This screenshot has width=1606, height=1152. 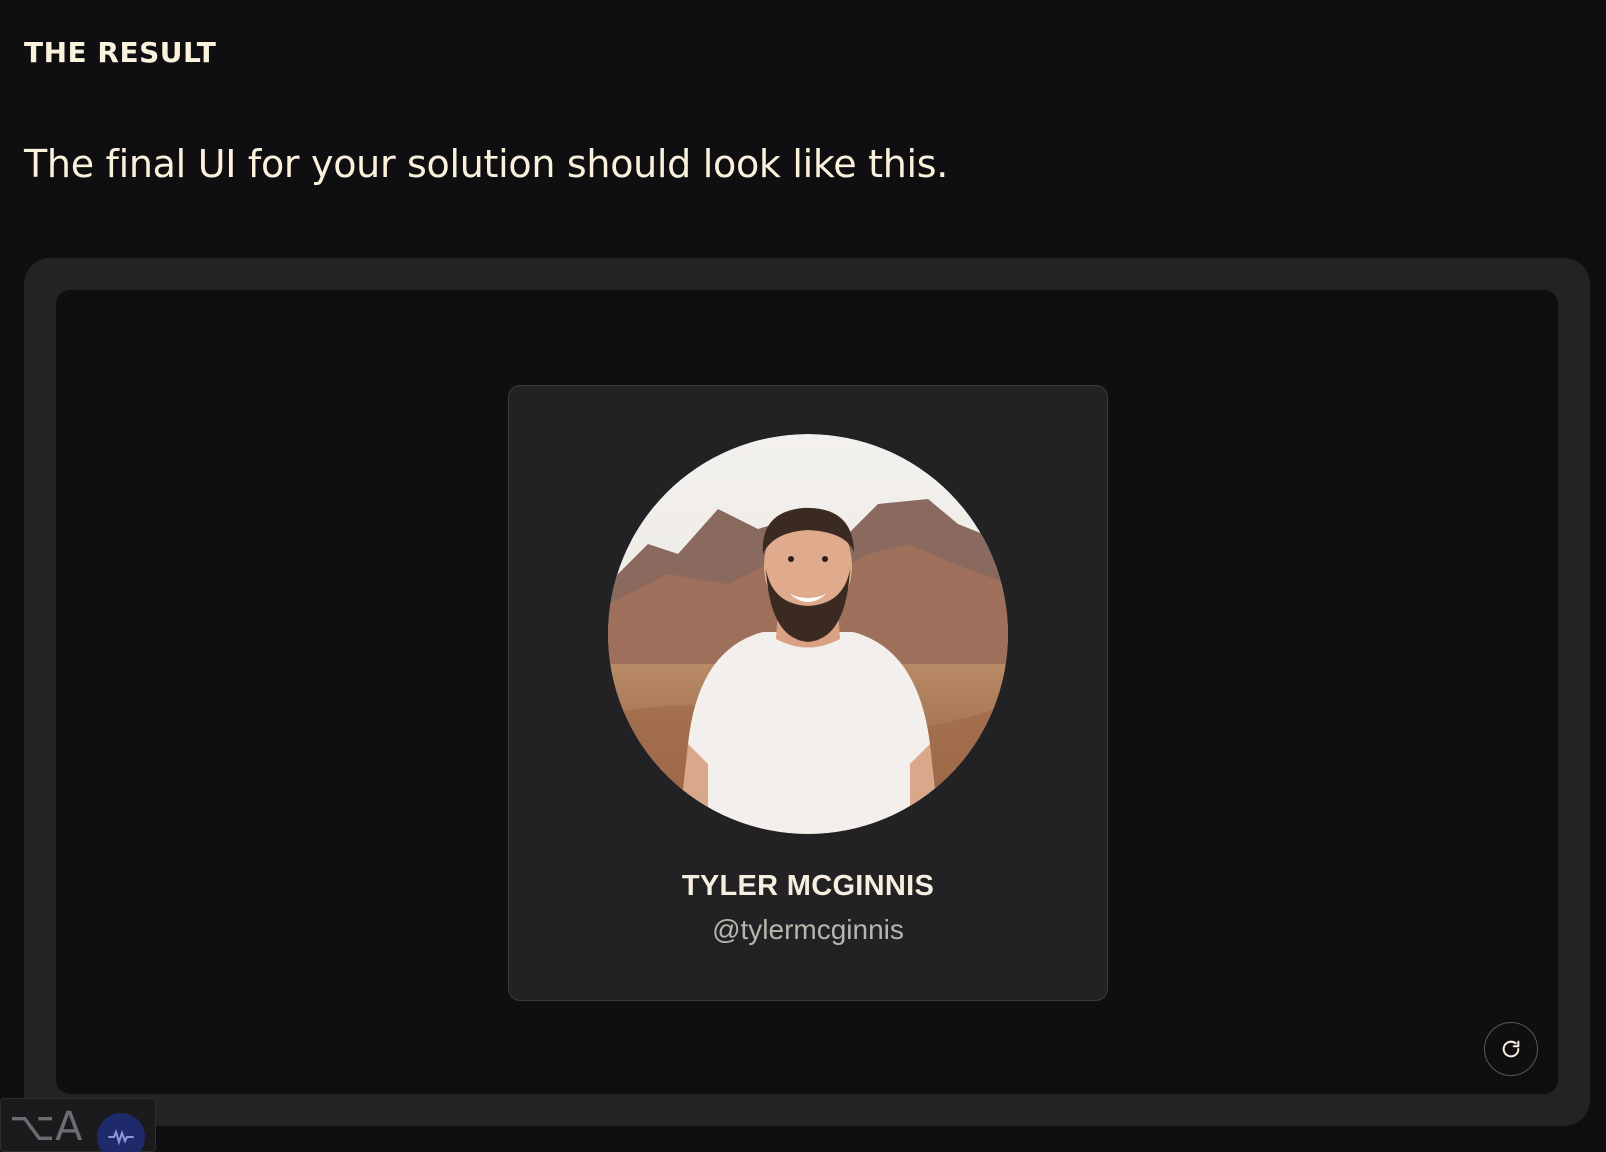 I want to click on profile-name: TYLER MCGINNIS, so click(x=808, y=886).